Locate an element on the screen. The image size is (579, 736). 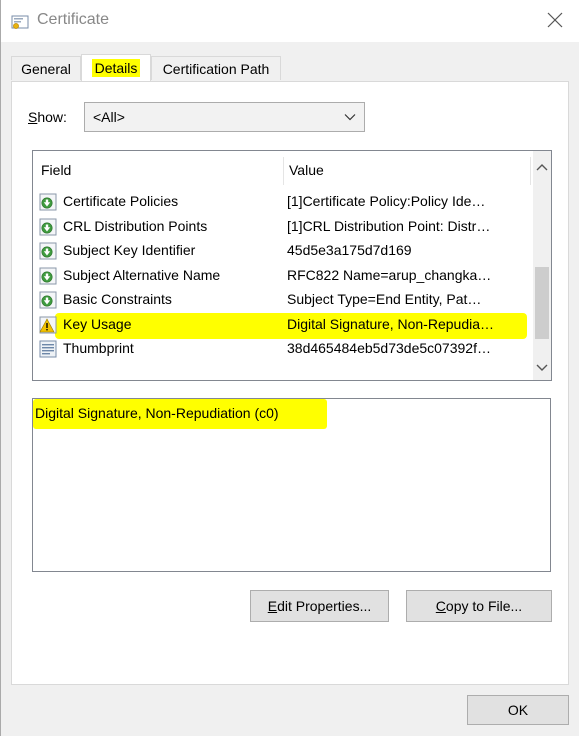
tab-general: General is located at coordinates (46, 68).